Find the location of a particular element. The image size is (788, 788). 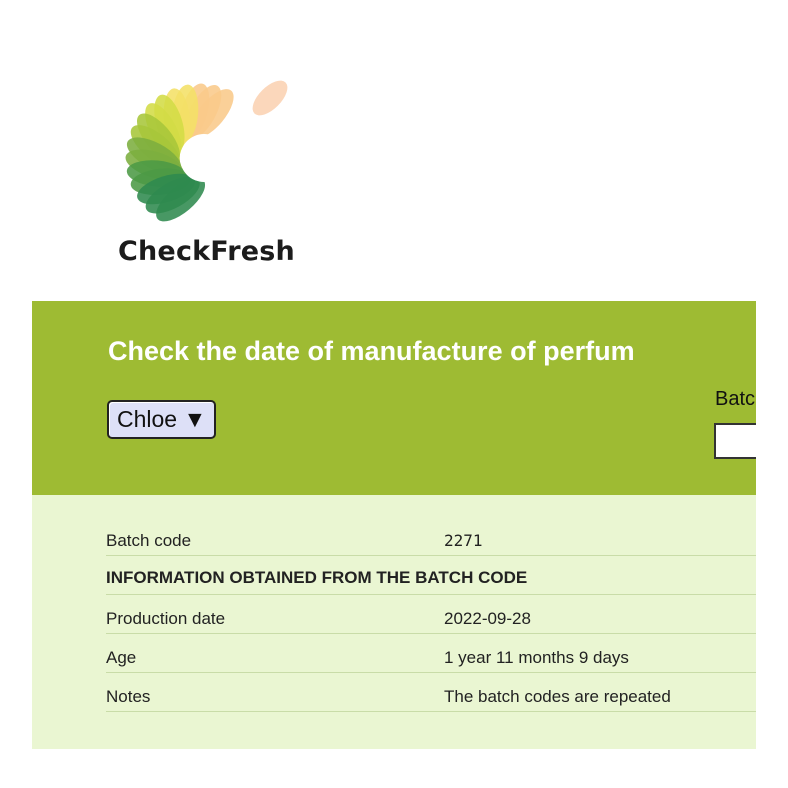

row-value: 1 year 11 months 9 days is located at coordinates (536, 657).